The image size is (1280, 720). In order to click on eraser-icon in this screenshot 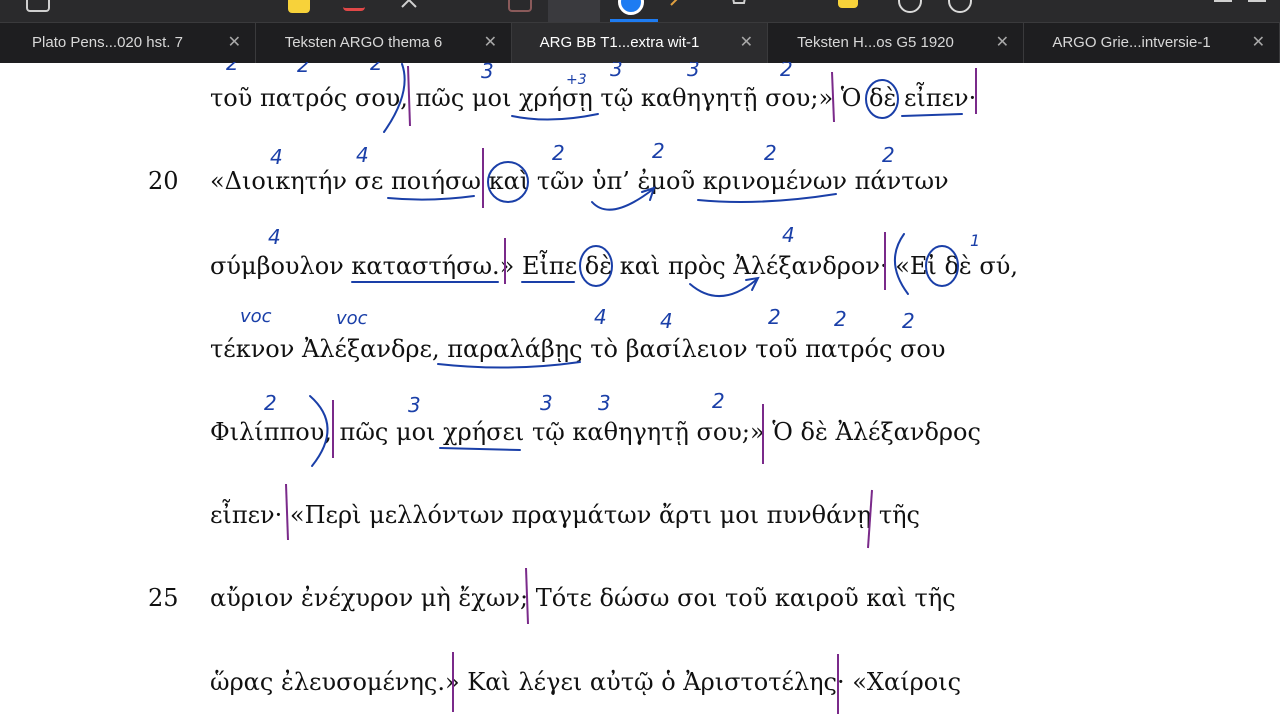, I will do `click(679, 6)`.